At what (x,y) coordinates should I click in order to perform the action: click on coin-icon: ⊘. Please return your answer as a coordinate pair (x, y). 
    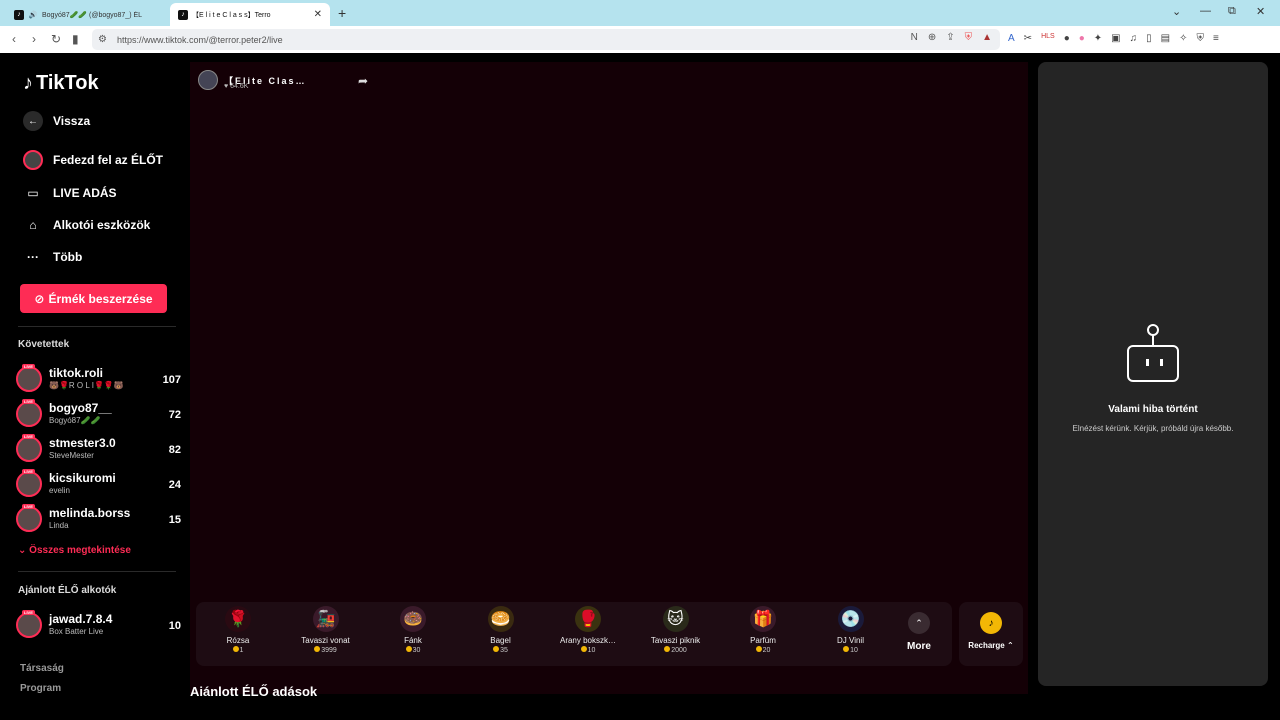
    Looking at the image, I should click on (39, 298).